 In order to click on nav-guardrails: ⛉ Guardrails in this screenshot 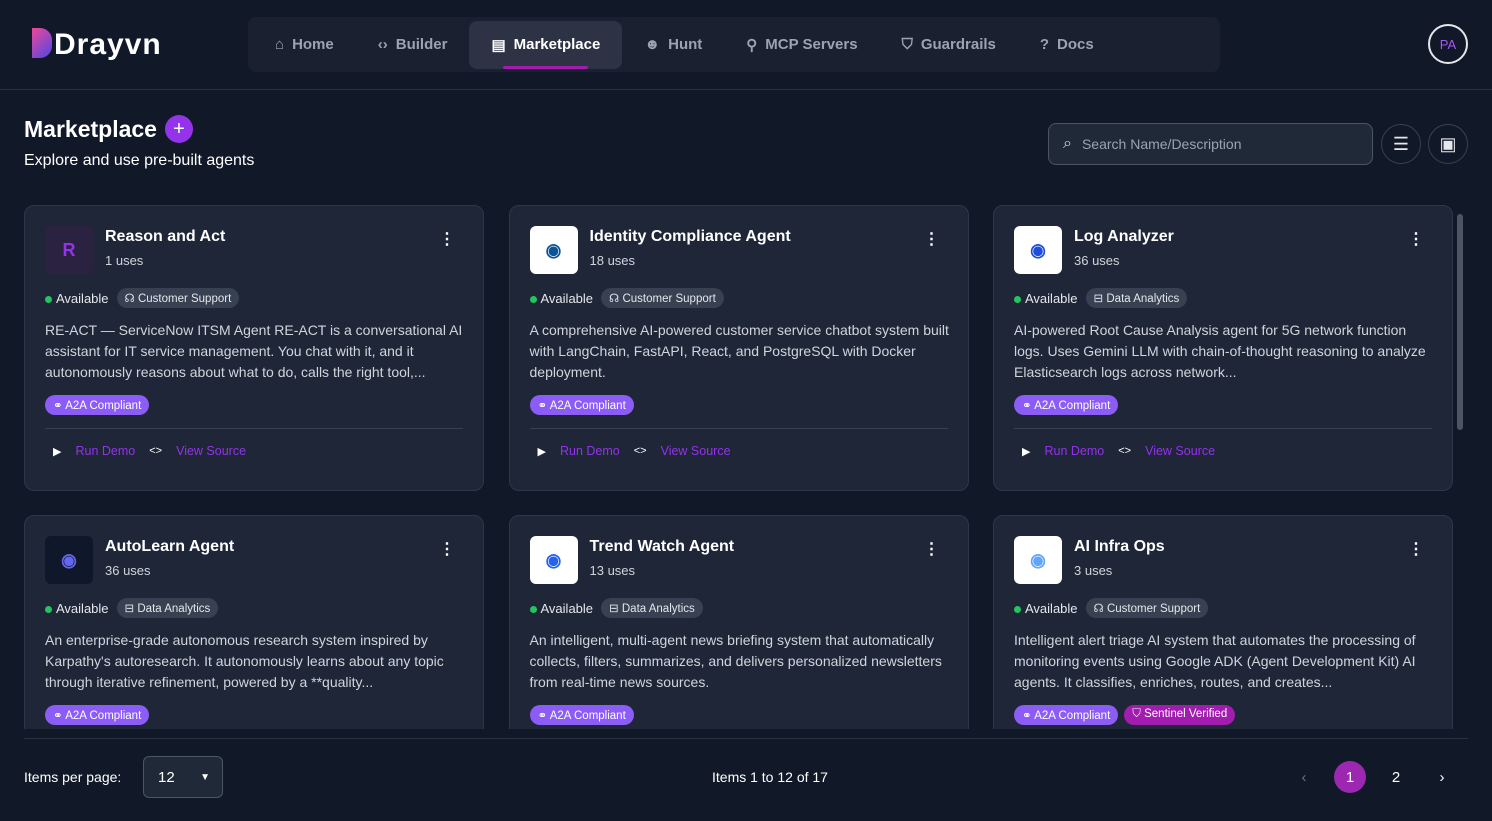, I will do `click(949, 45)`.